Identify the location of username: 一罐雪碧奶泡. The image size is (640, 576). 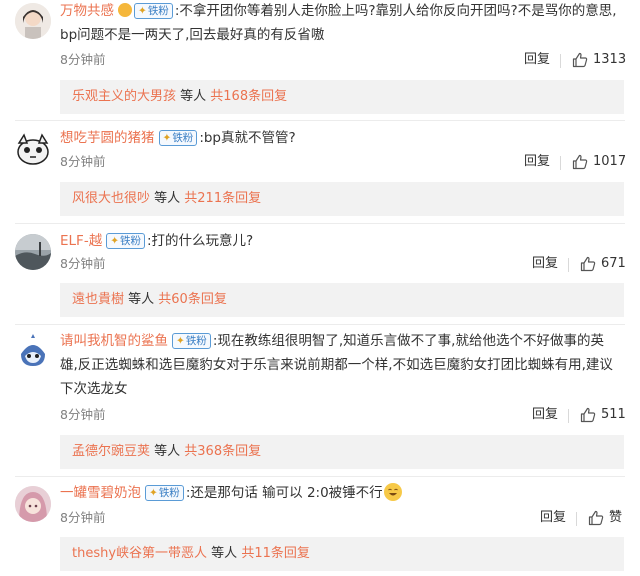
(100, 493).